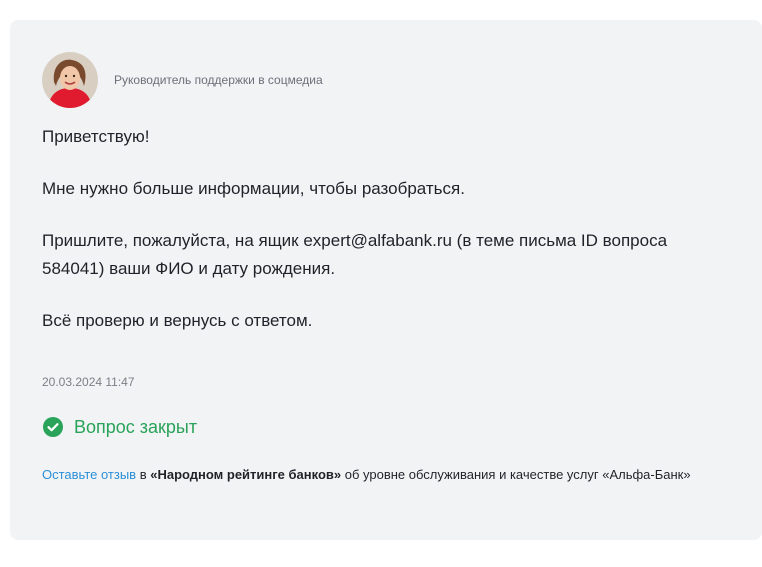 The height and width of the screenshot is (567, 762). Describe the element at coordinates (143, 474) in the screenshot. I see `feedback-text: в` at that location.